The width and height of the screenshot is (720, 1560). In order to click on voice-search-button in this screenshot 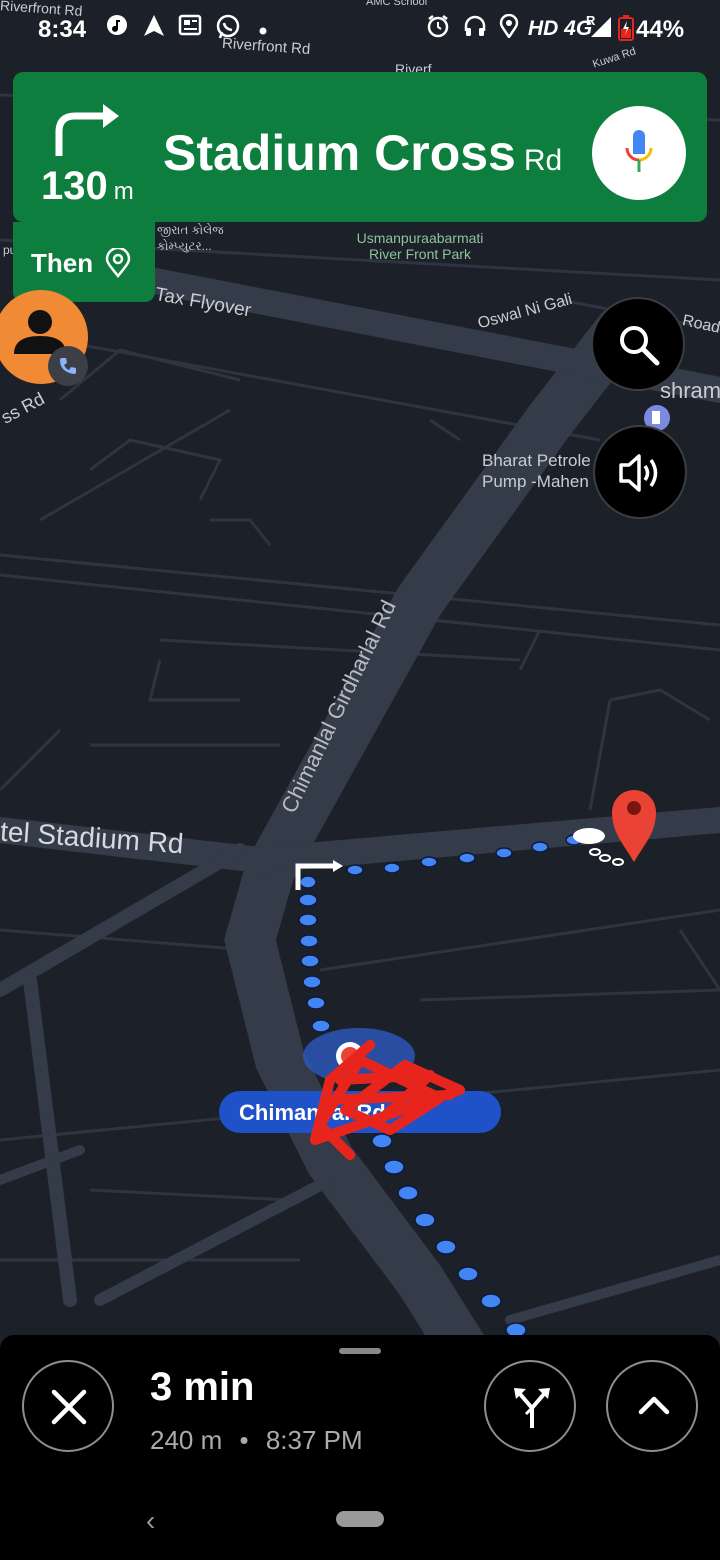, I will do `click(639, 153)`.